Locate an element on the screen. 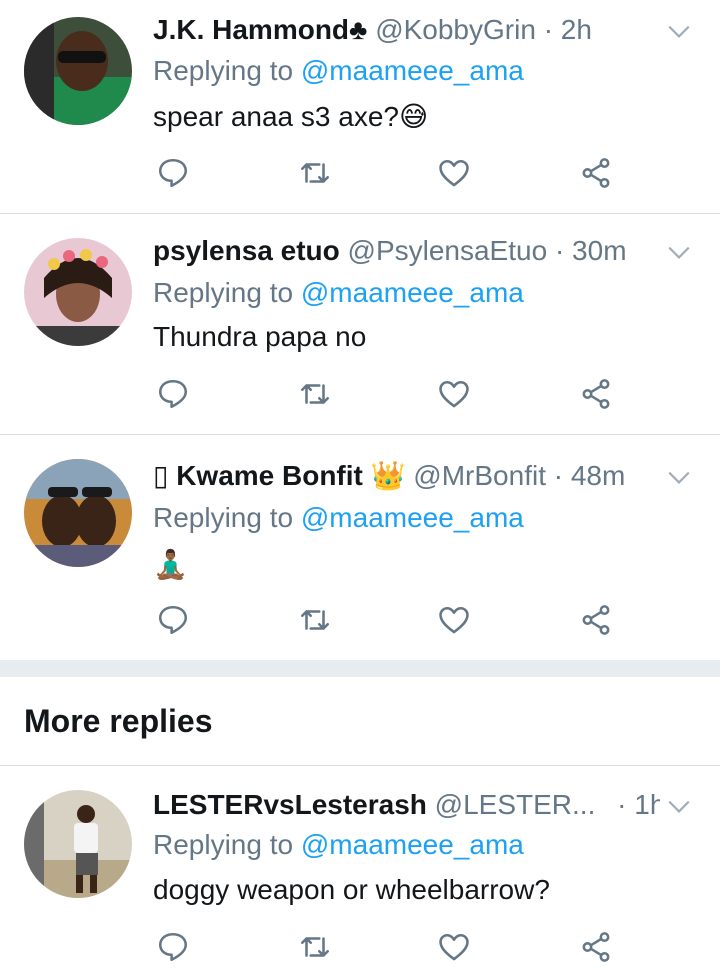 The height and width of the screenshot is (971, 720). author-handle: @MrBonfit is located at coordinates (479, 475).